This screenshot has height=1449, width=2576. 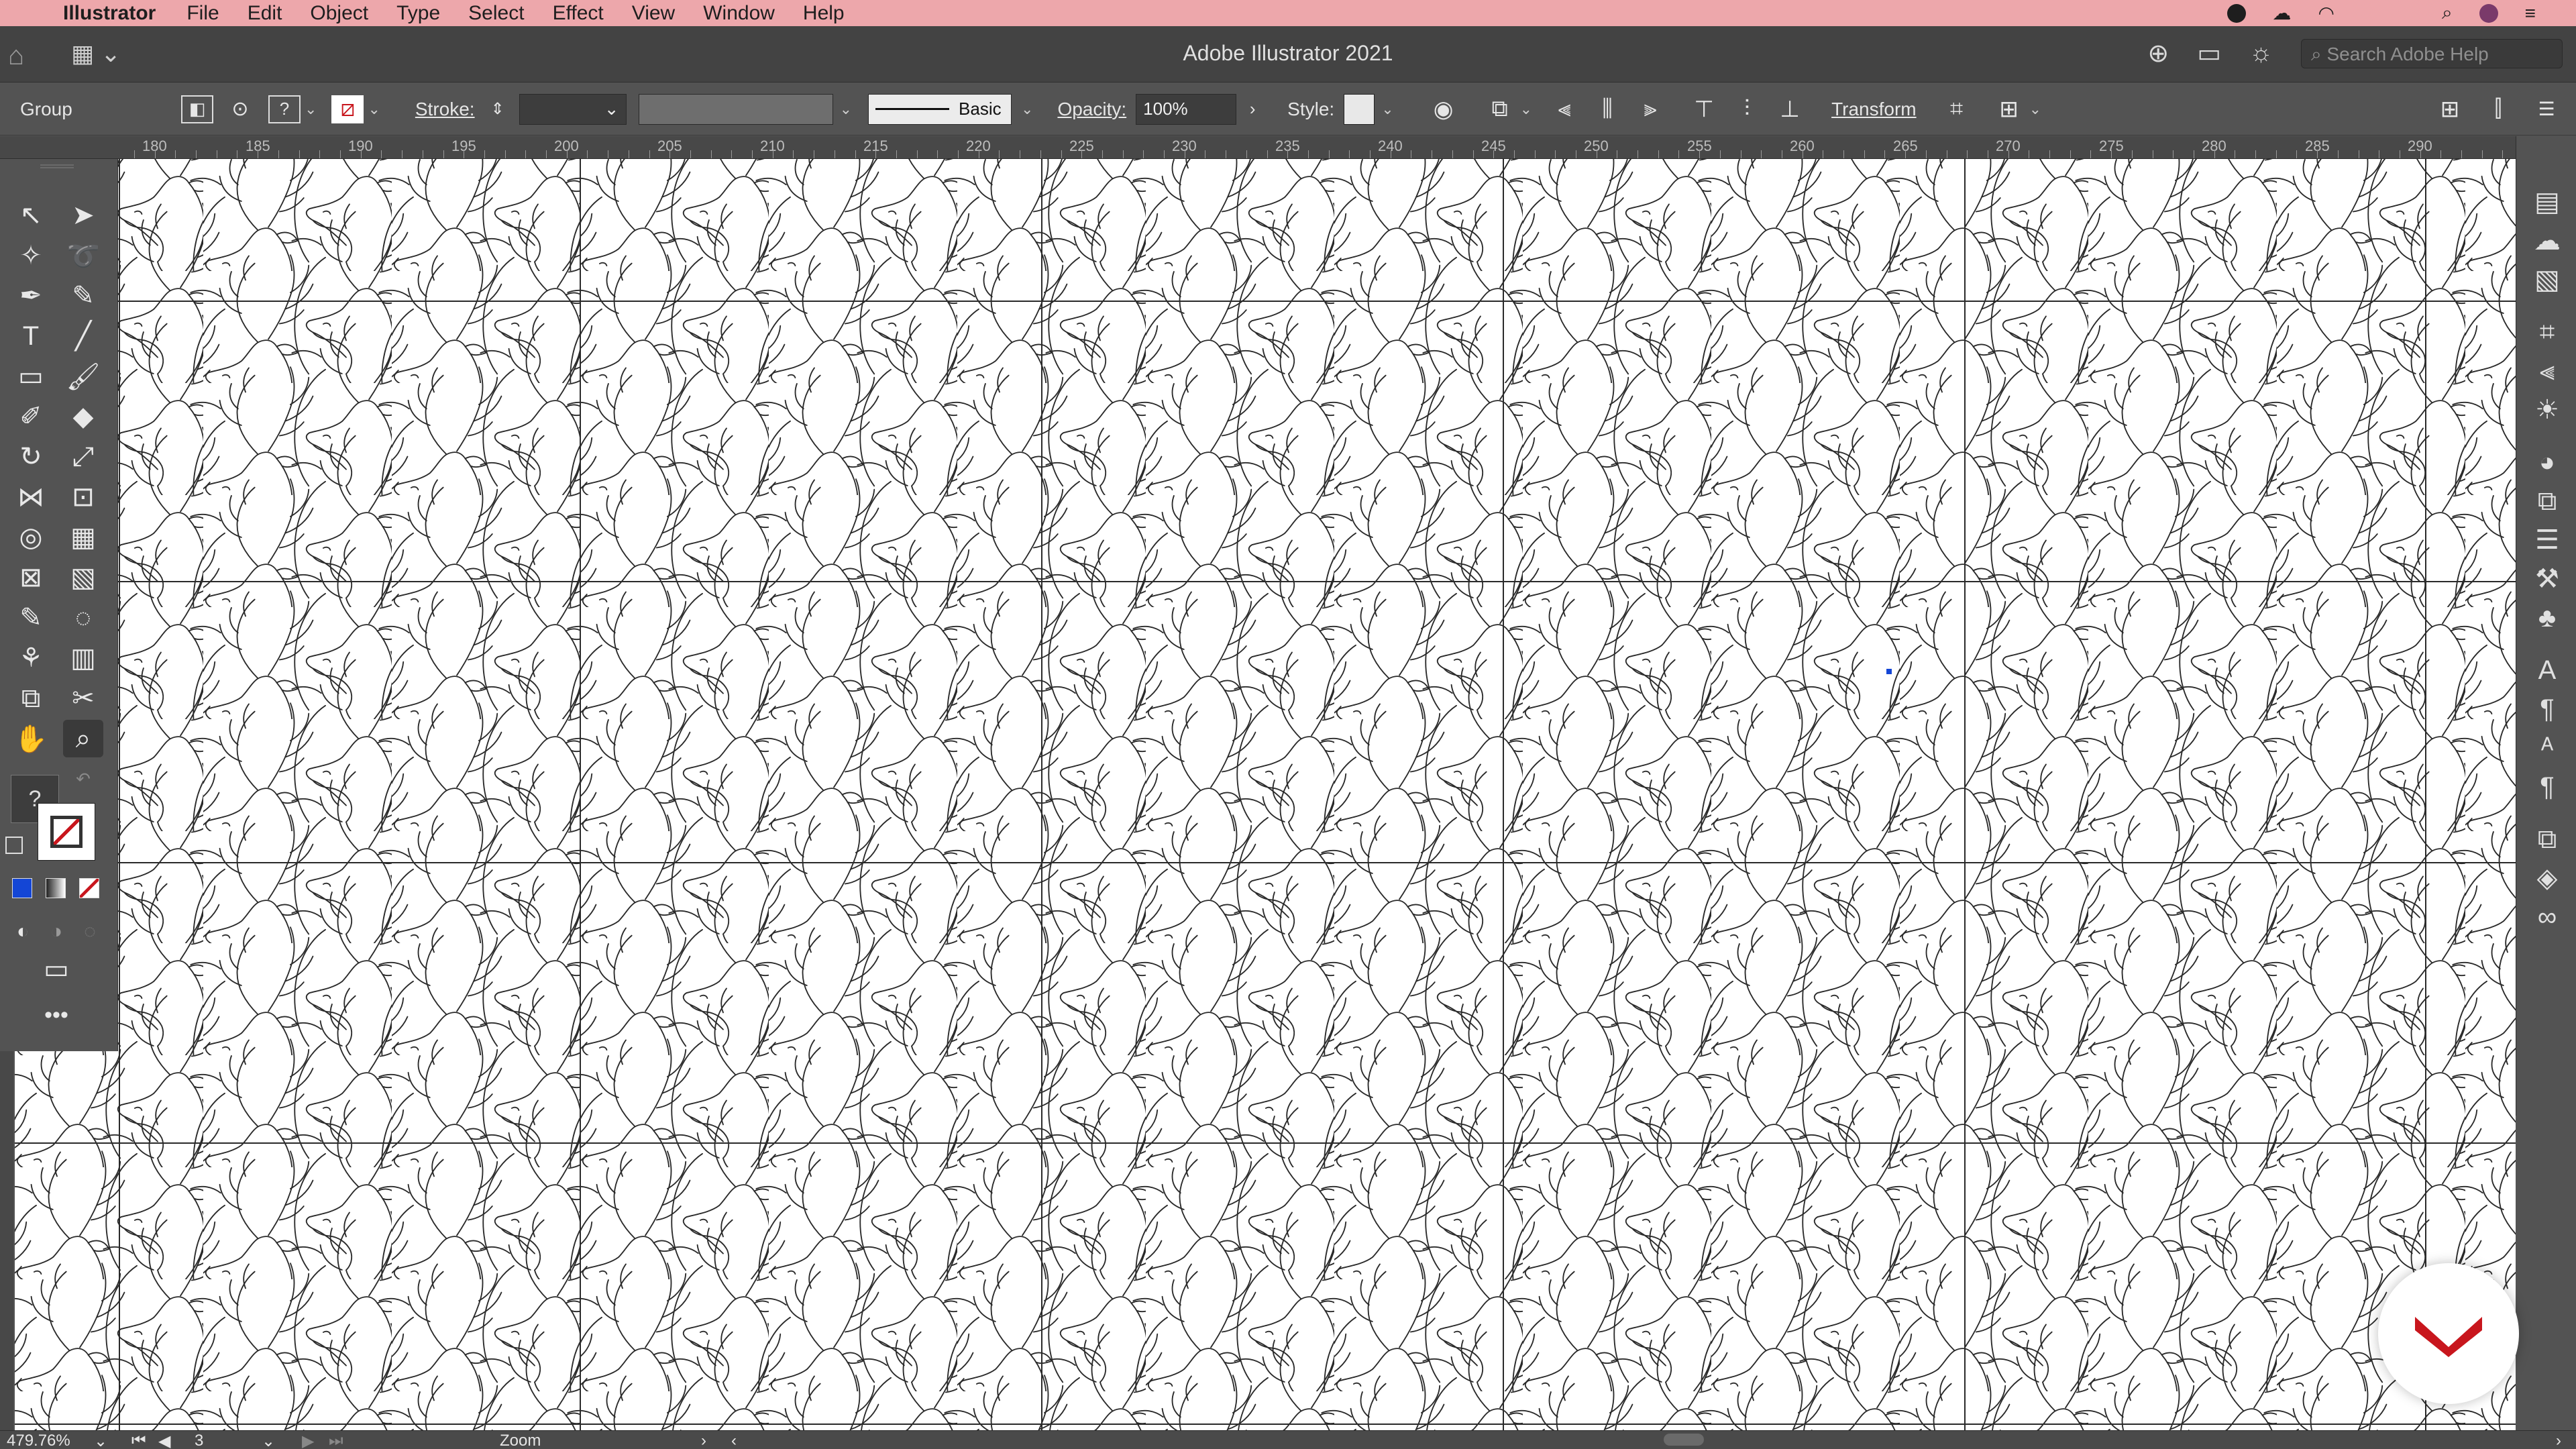 I want to click on zoom-tool-icon: ⌕, so click(x=83, y=738).